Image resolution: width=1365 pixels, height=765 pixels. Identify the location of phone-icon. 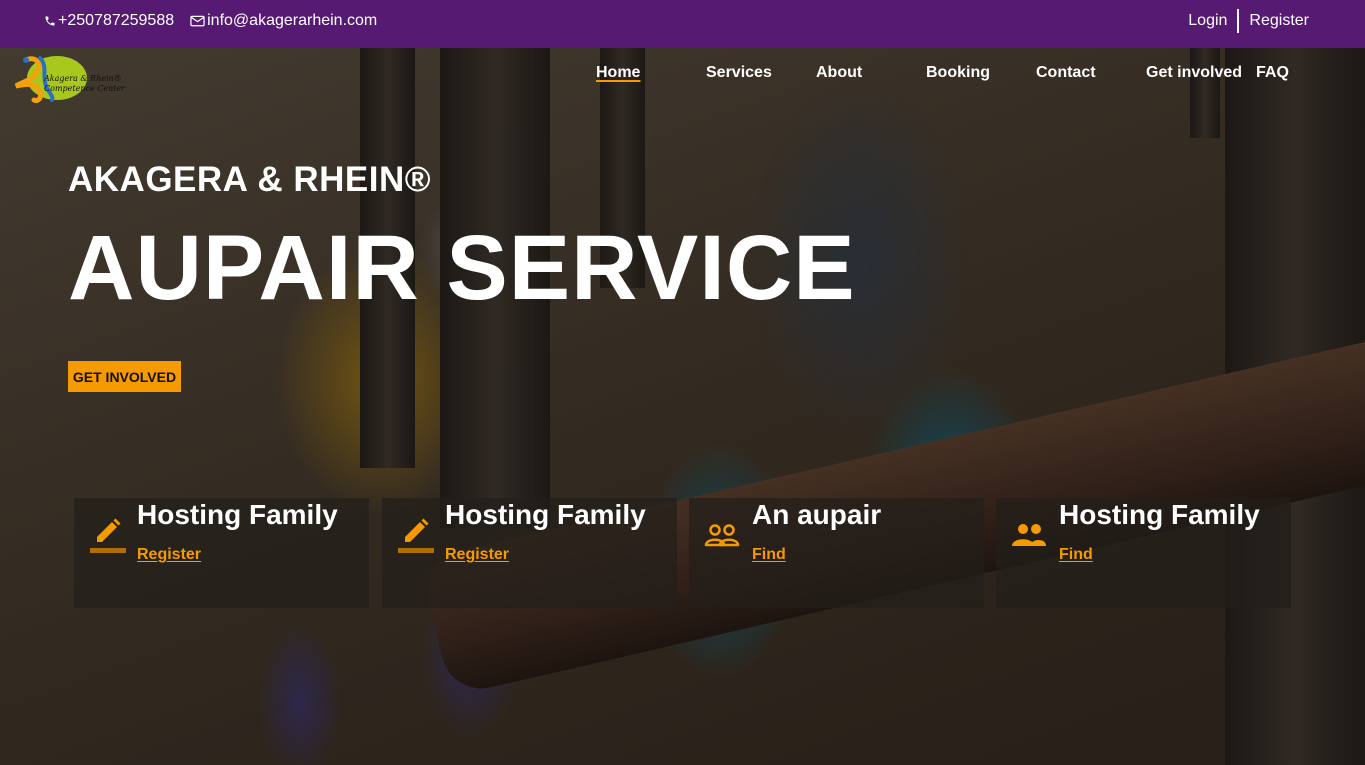
(50, 21).